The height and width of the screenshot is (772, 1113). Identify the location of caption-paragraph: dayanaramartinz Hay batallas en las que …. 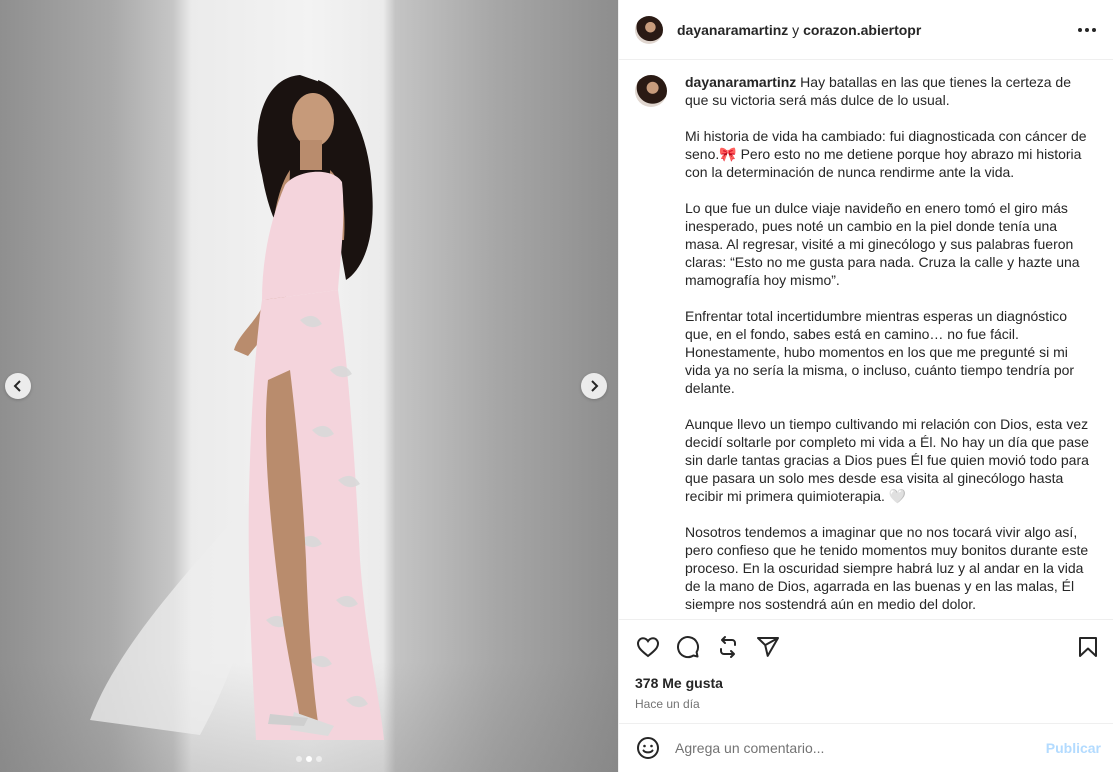
(891, 91).